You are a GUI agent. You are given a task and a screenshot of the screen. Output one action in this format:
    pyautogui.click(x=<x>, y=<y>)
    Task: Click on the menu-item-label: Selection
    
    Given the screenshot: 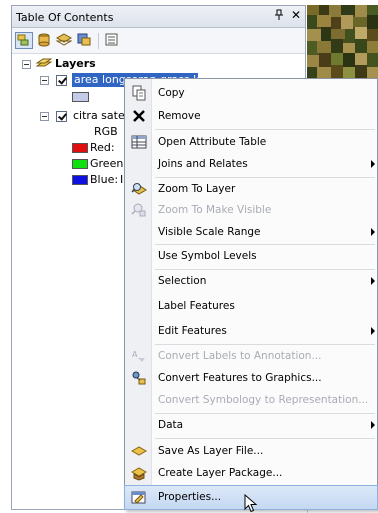 What is the action you would take?
    pyautogui.click(x=182, y=281)
    